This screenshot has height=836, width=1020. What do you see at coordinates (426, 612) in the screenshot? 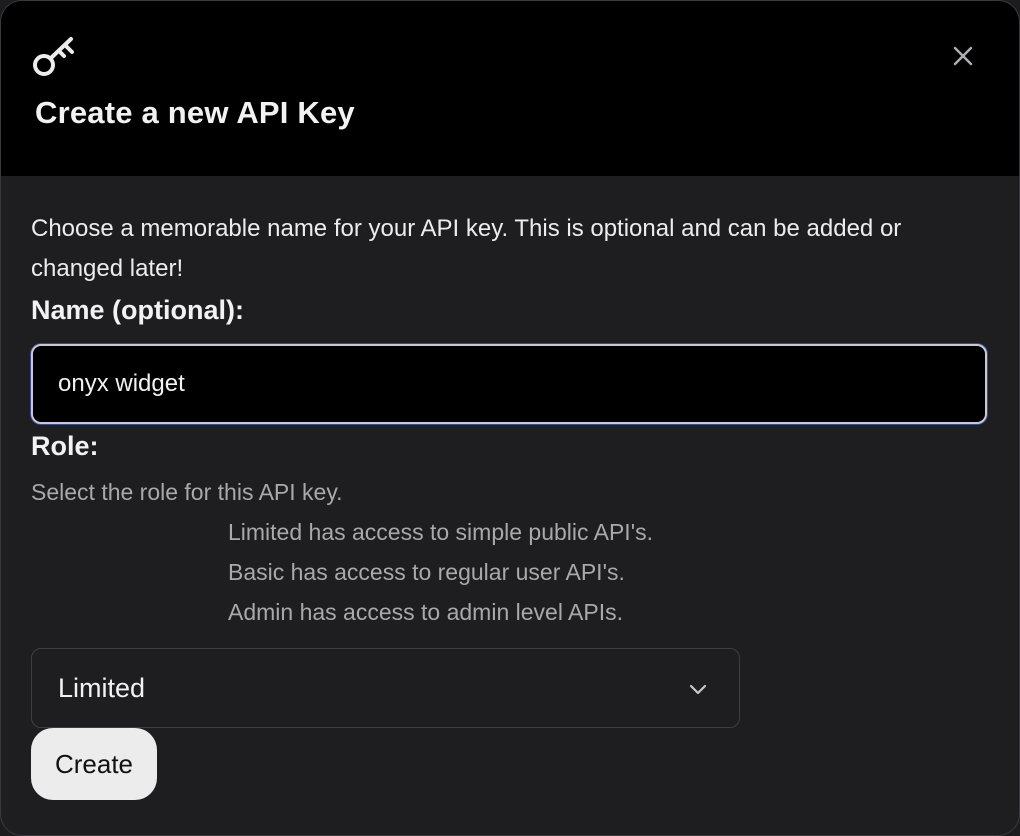
I see `role-description-admin: Admin has access to admin level APIs.` at bounding box center [426, 612].